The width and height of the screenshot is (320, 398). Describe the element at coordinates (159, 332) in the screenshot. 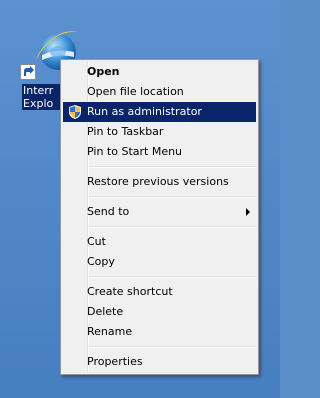

I see `menu-item-rename: Rename` at that location.